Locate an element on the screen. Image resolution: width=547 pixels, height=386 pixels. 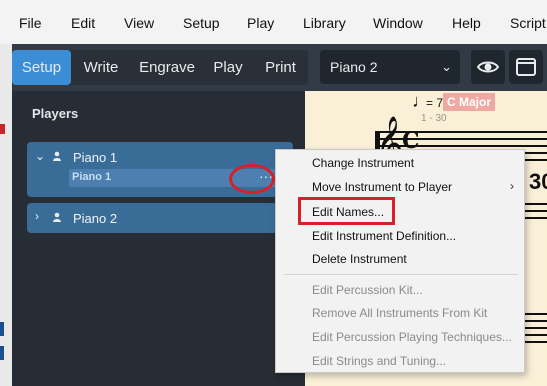
eye-icon is located at coordinates (488, 67).